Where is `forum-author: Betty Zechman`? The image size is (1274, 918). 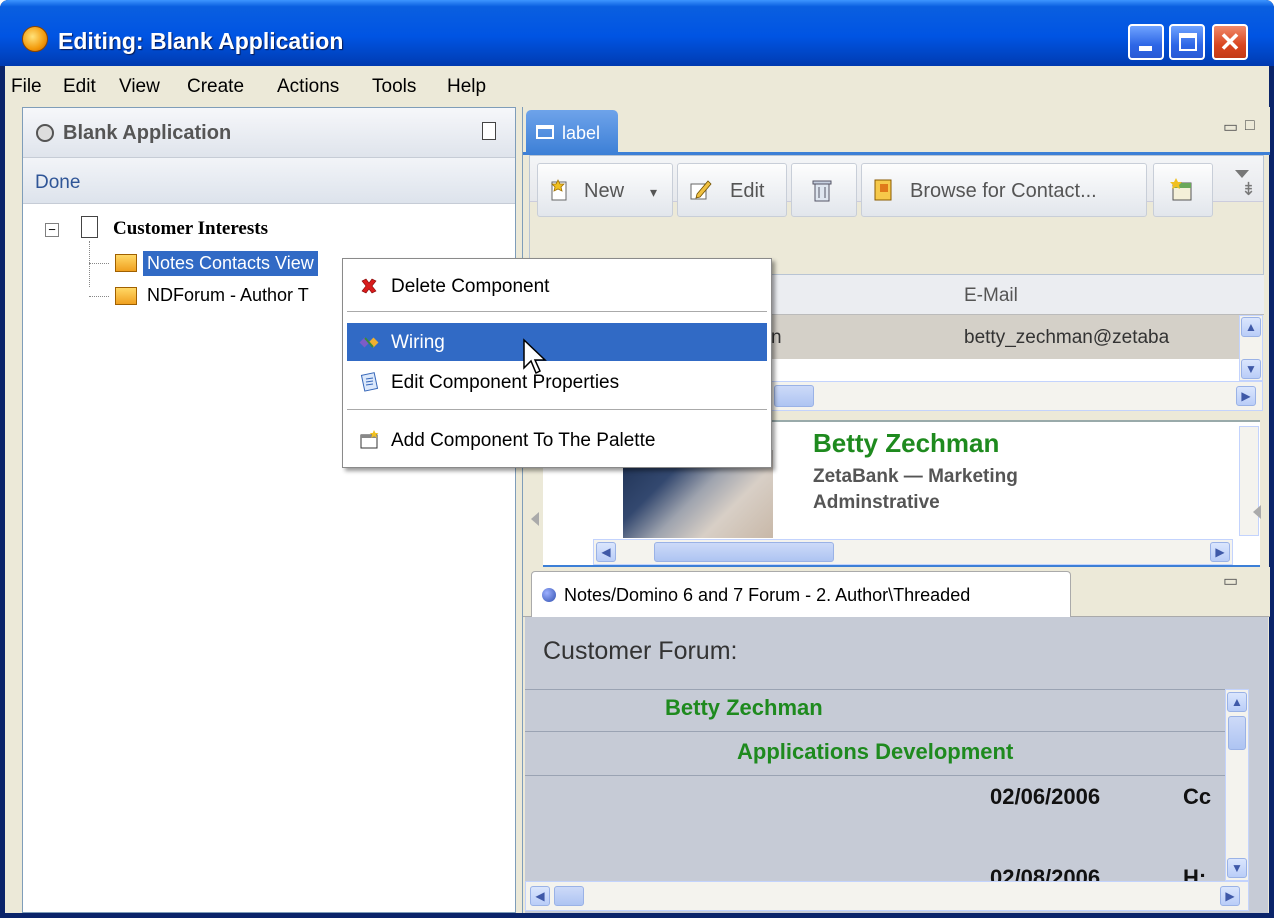 forum-author: Betty Zechman is located at coordinates (744, 708).